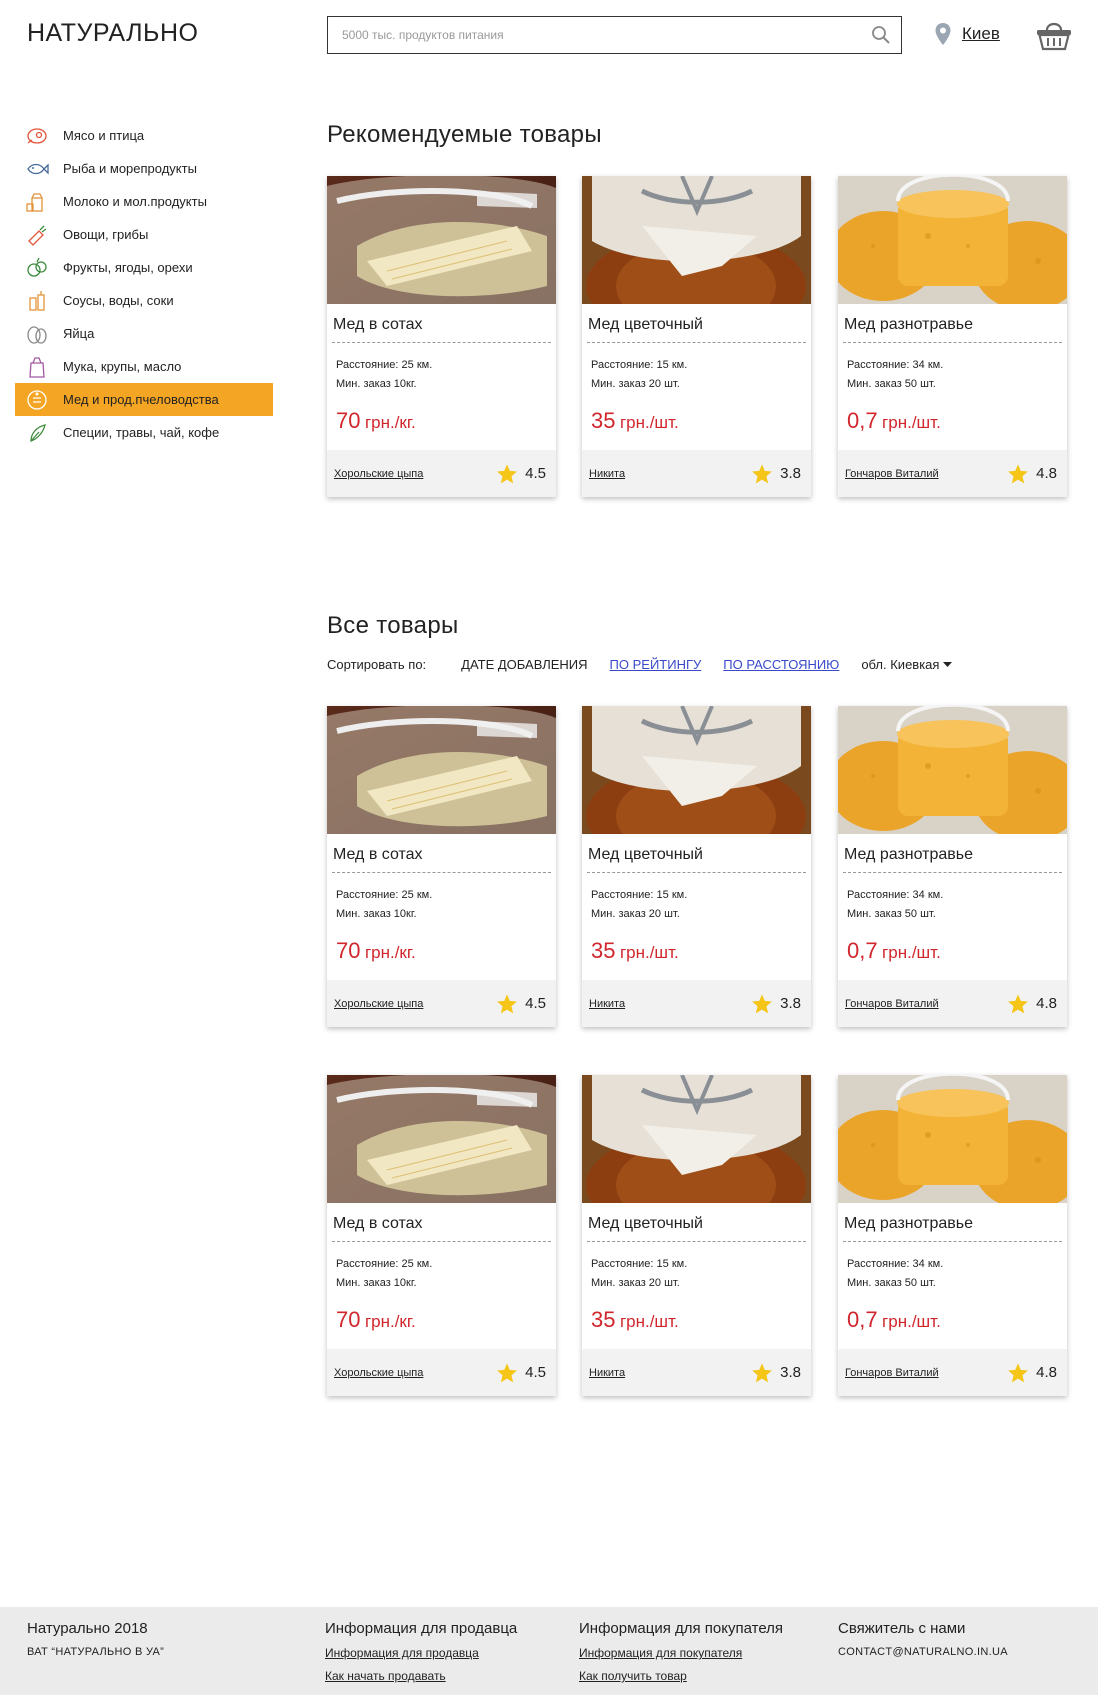 Image resolution: width=1098 pixels, height=1695 pixels. What do you see at coordinates (524, 664) in the screenshot?
I see `sort-by-date: дате добавления` at bounding box center [524, 664].